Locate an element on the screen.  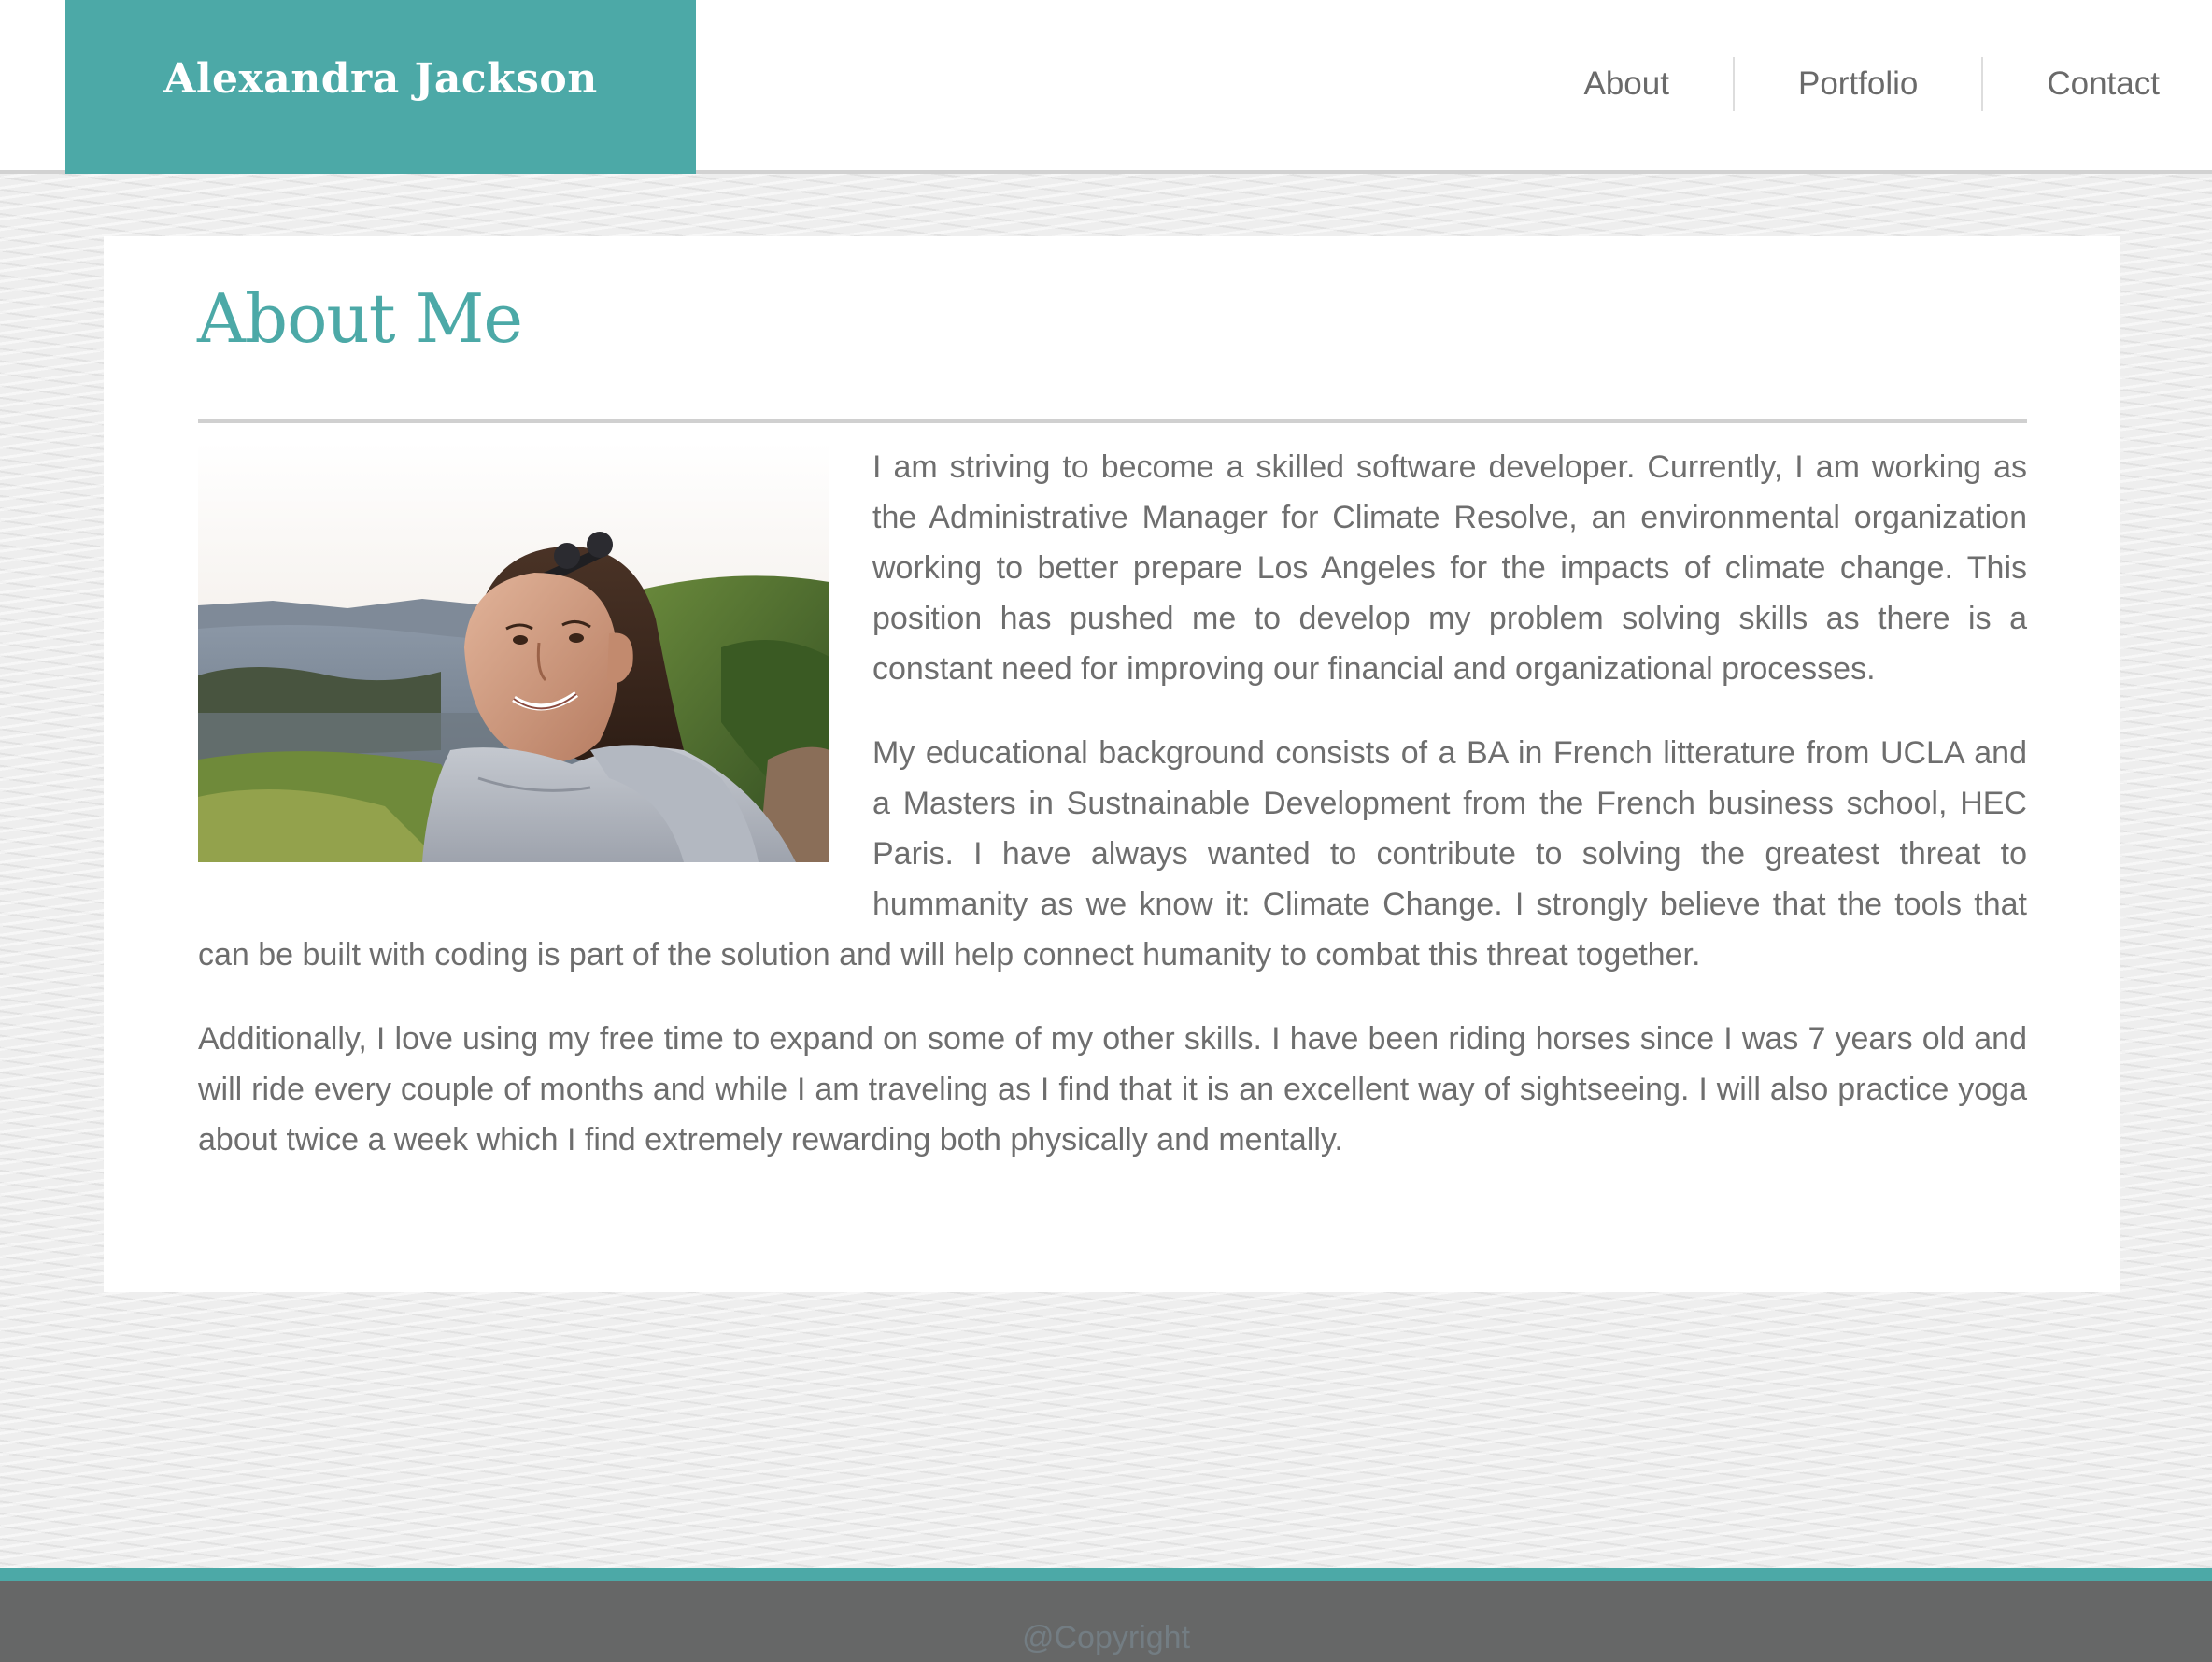
profile-photo is located at coordinates (514, 652).